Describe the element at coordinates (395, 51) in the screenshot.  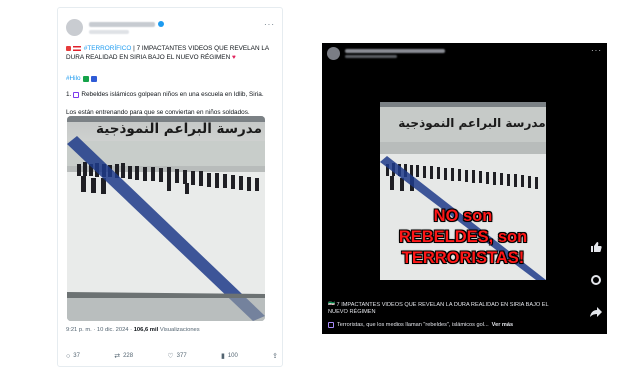
I see `fb-blurred-name` at that location.